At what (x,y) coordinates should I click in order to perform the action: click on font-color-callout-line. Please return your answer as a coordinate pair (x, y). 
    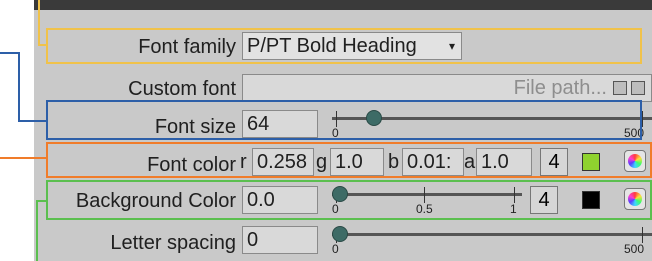
    Looking at the image, I should click on (23, 158).